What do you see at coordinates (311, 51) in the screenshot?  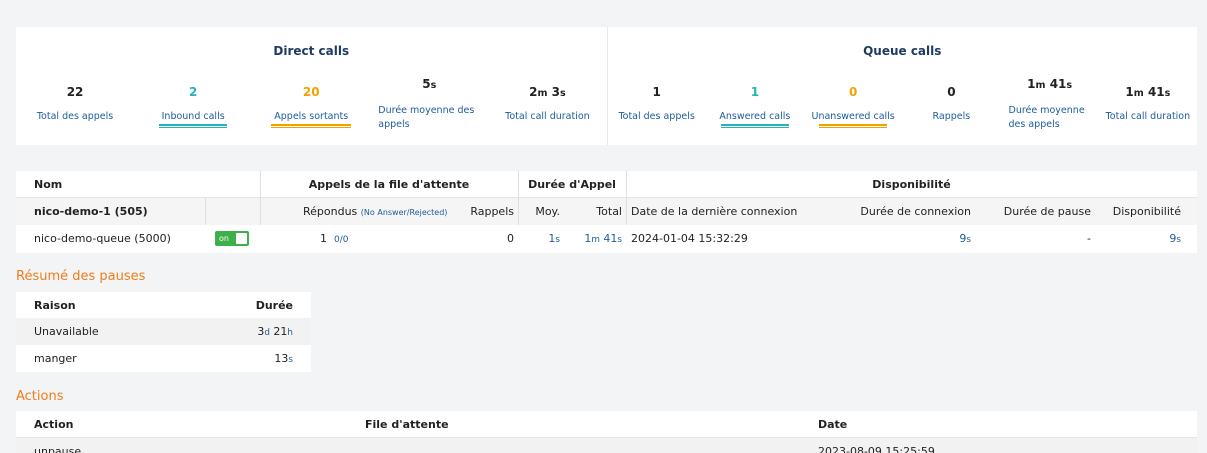 I see `direct-calls-title: Direct calls` at bounding box center [311, 51].